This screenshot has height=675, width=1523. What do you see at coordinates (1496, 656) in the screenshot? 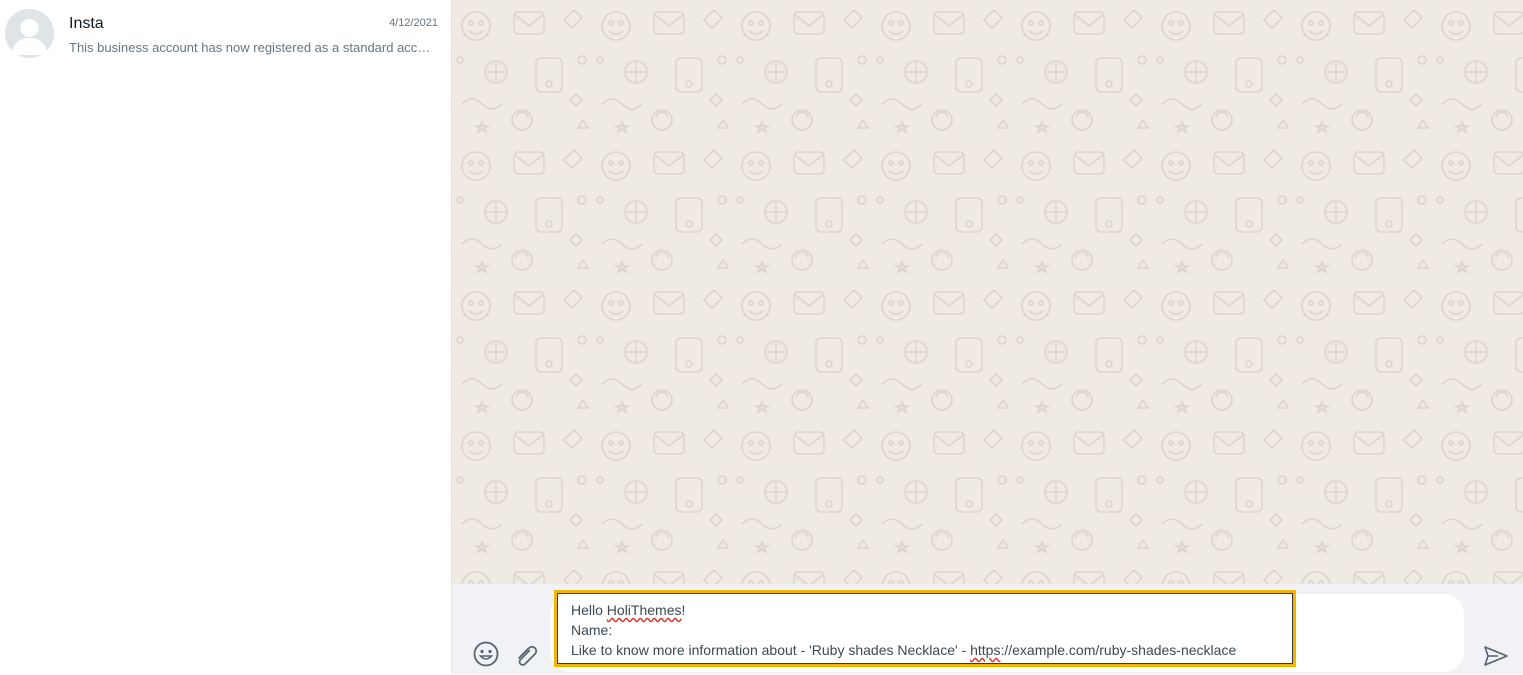
I see `send-icon` at bounding box center [1496, 656].